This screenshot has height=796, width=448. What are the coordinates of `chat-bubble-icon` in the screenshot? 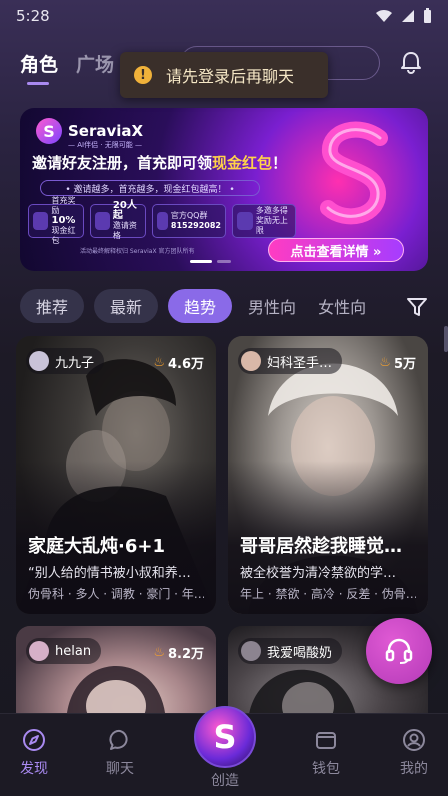 It's located at (118, 739).